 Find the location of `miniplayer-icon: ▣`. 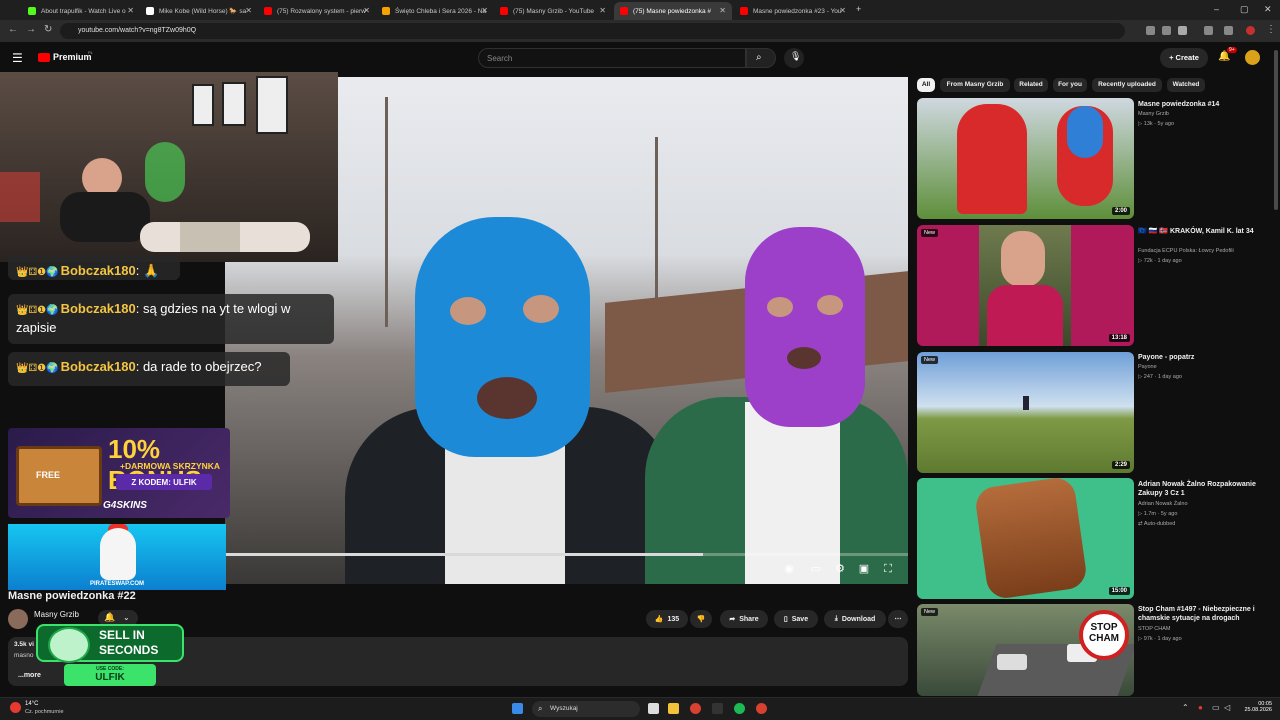

miniplayer-icon: ▣ is located at coordinates (864, 569).